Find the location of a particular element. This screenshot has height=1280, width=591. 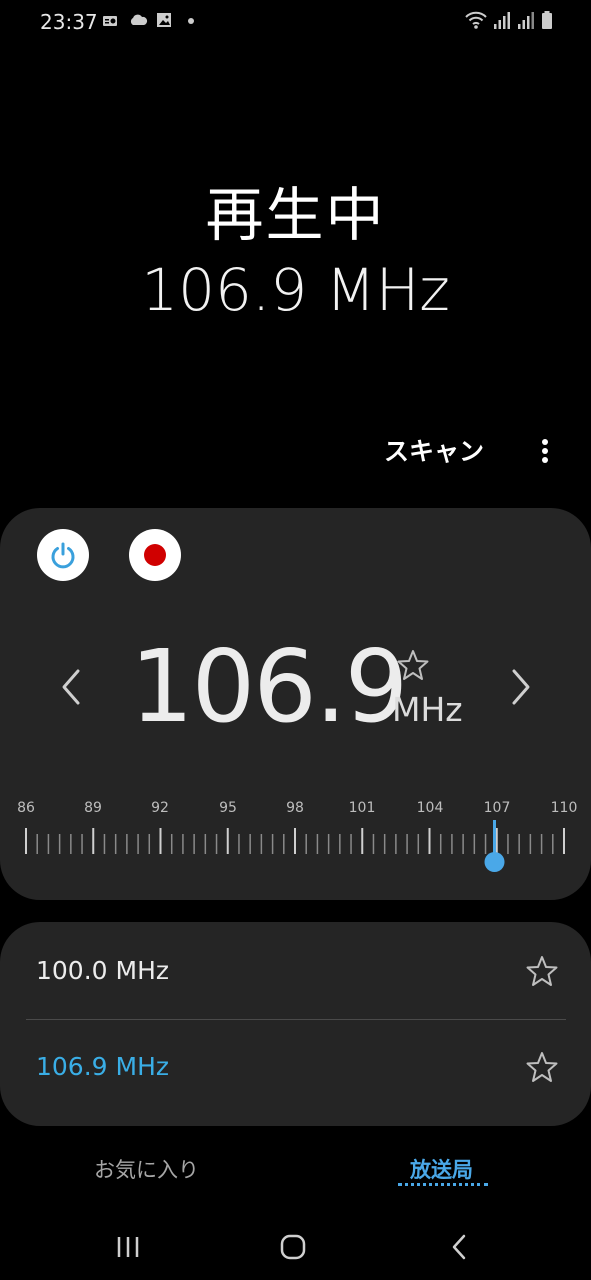

tuner-frequency: 106.9 is located at coordinates (269, 686).